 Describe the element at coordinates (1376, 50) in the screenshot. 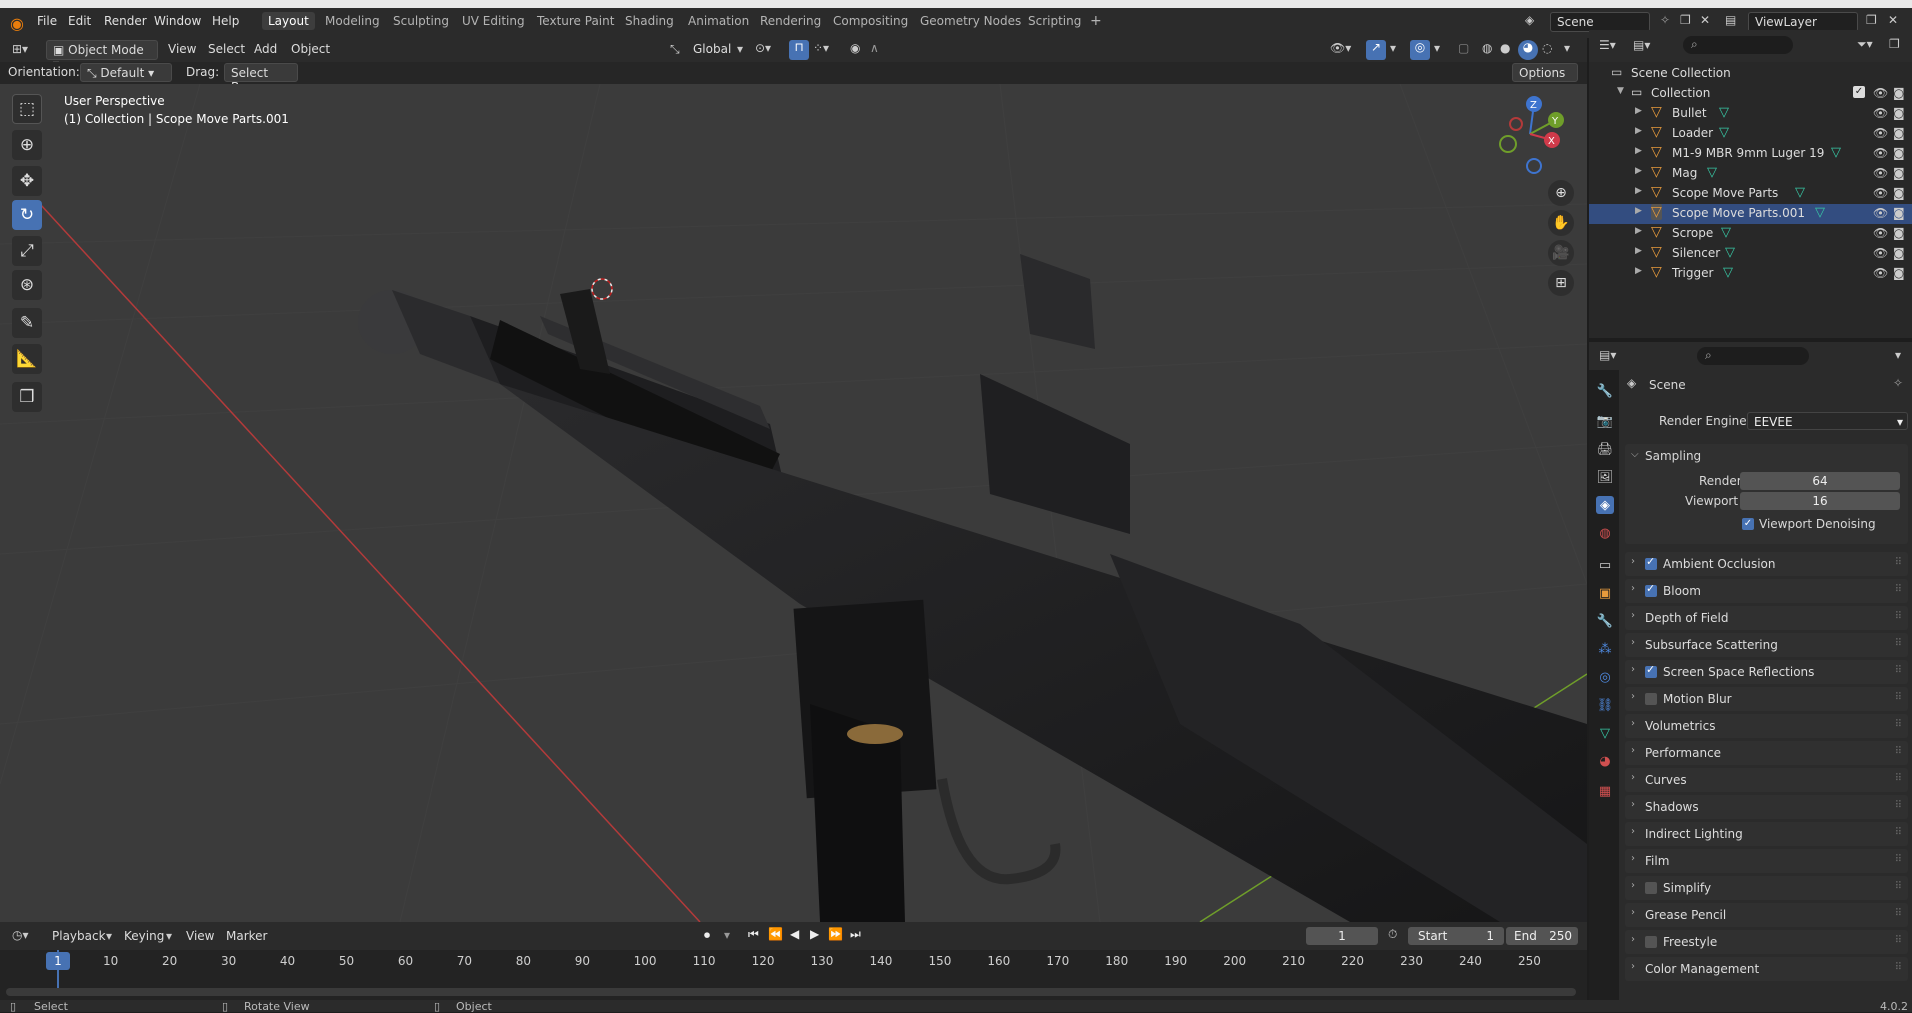

I see `gizmo-toggle-icon: ↗` at that location.